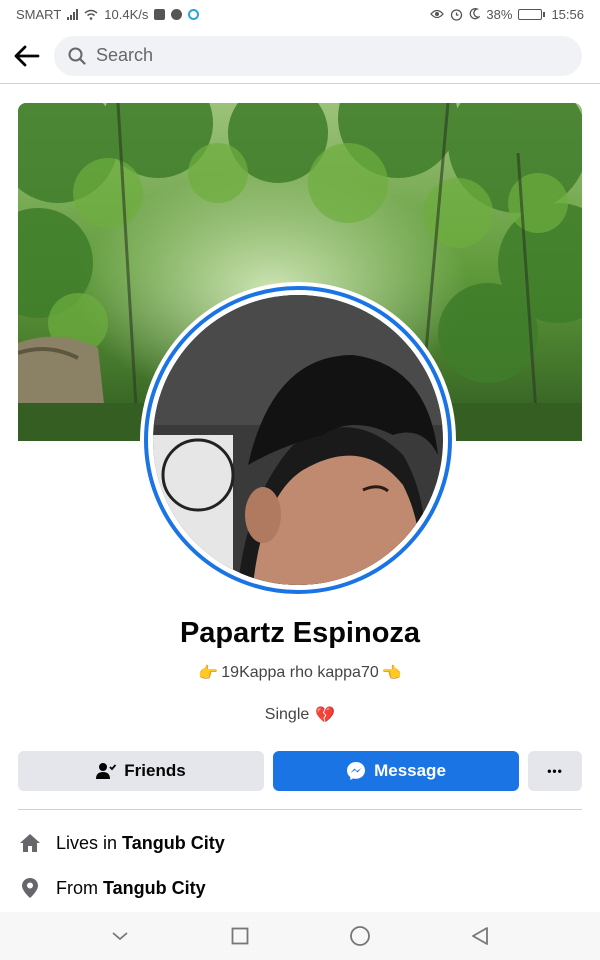  I want to click on more-icon: •••, so click(555, 771).